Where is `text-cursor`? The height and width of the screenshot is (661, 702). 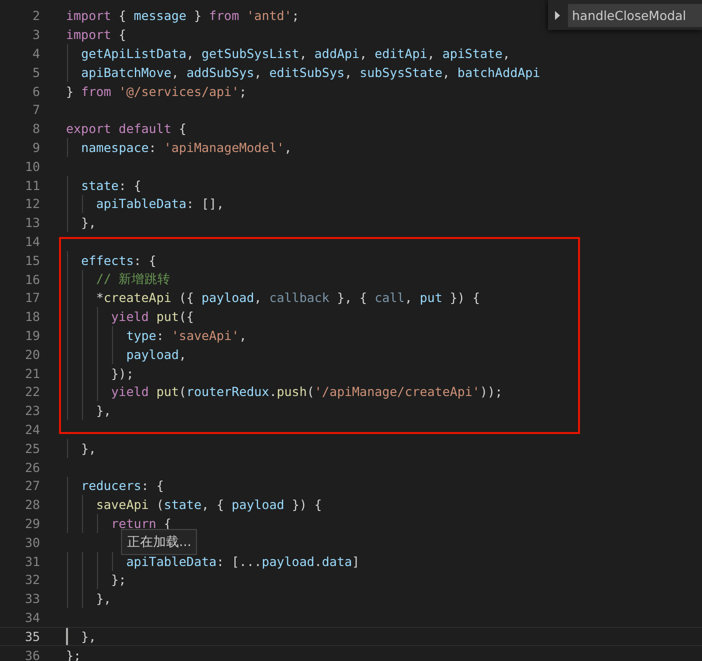
text-cursor is located at coordinates (67, 636).